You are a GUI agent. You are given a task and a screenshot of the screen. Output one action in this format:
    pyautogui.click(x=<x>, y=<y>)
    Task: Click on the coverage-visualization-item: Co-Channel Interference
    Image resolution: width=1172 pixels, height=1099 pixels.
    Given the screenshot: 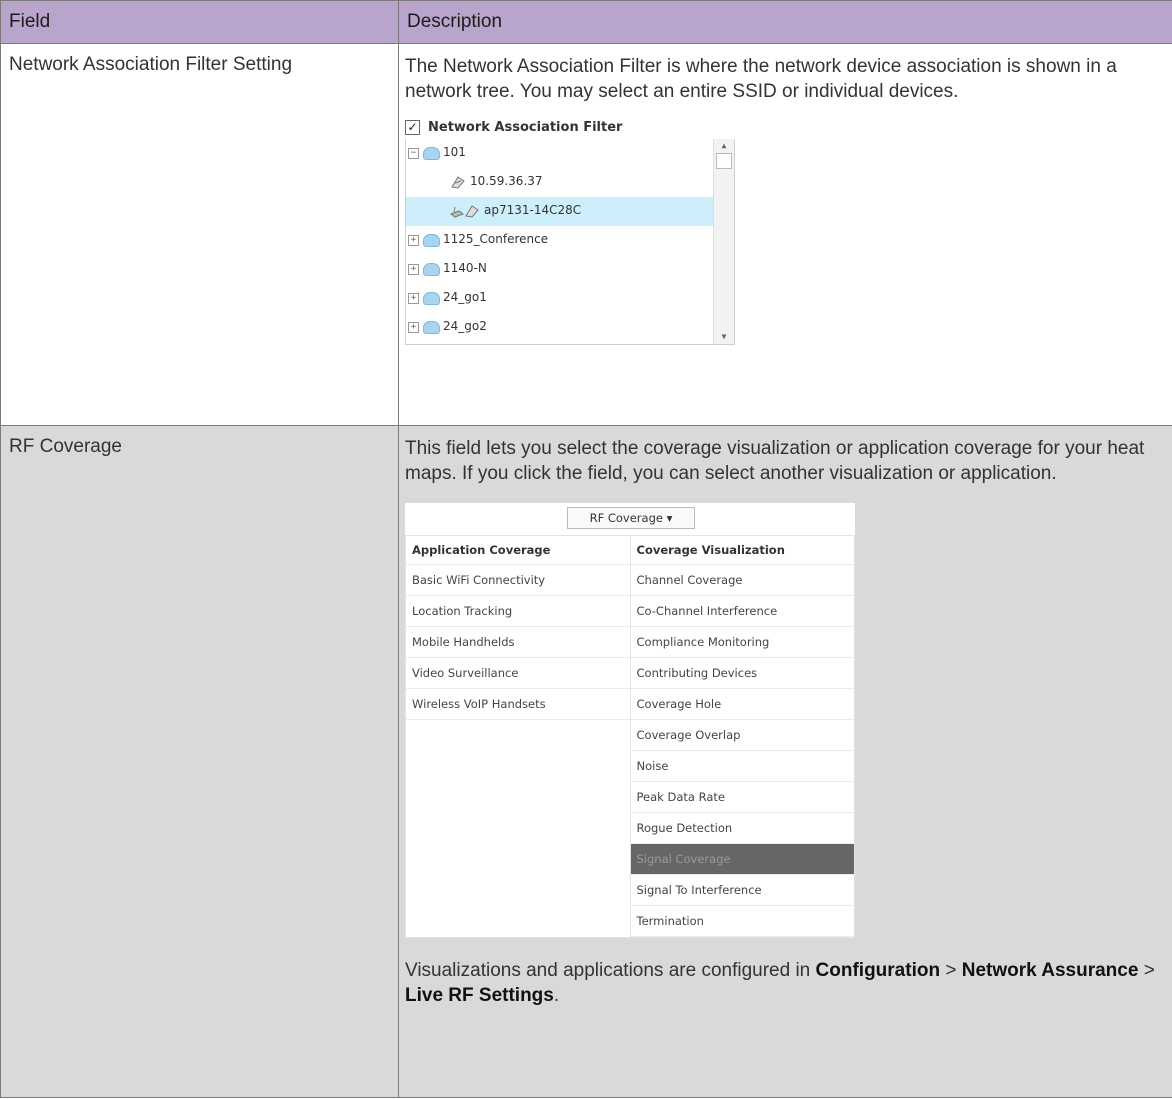 What is the action you would take?
    pyautogui.click(x=742, y=611)
    